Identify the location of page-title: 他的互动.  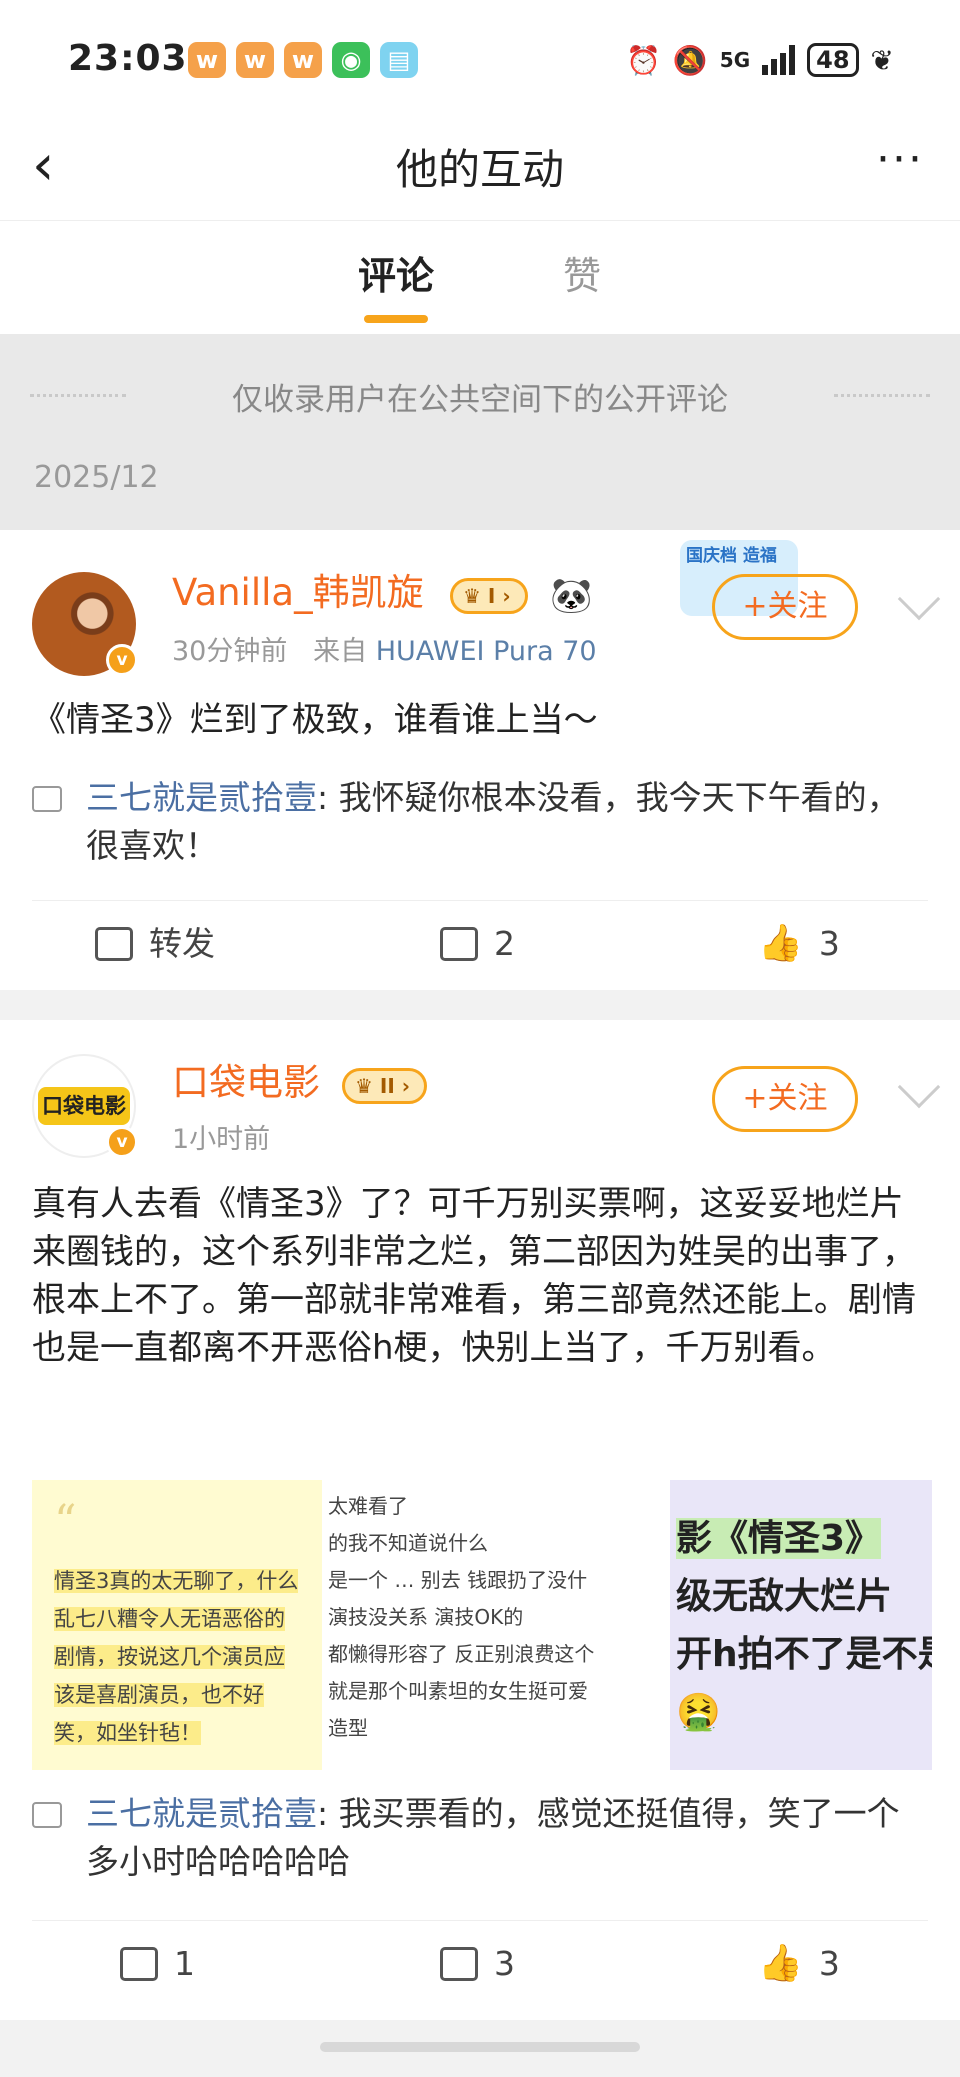
(479, 169).